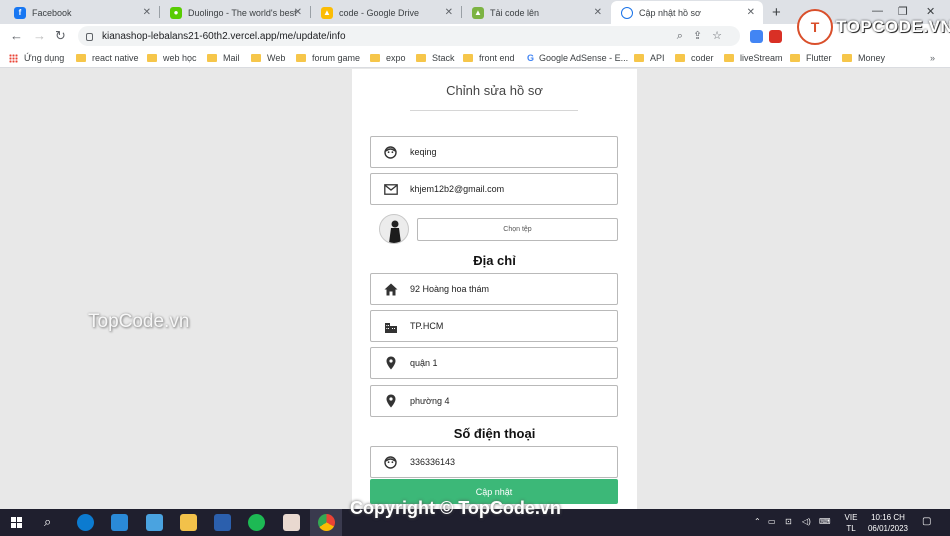 This screenshot has height=536, width=950. What do you see at coordinates (44, 58) in the screenshot?
I see `bookmark-label: Ứng dụng` at bounding box center [44, 58].